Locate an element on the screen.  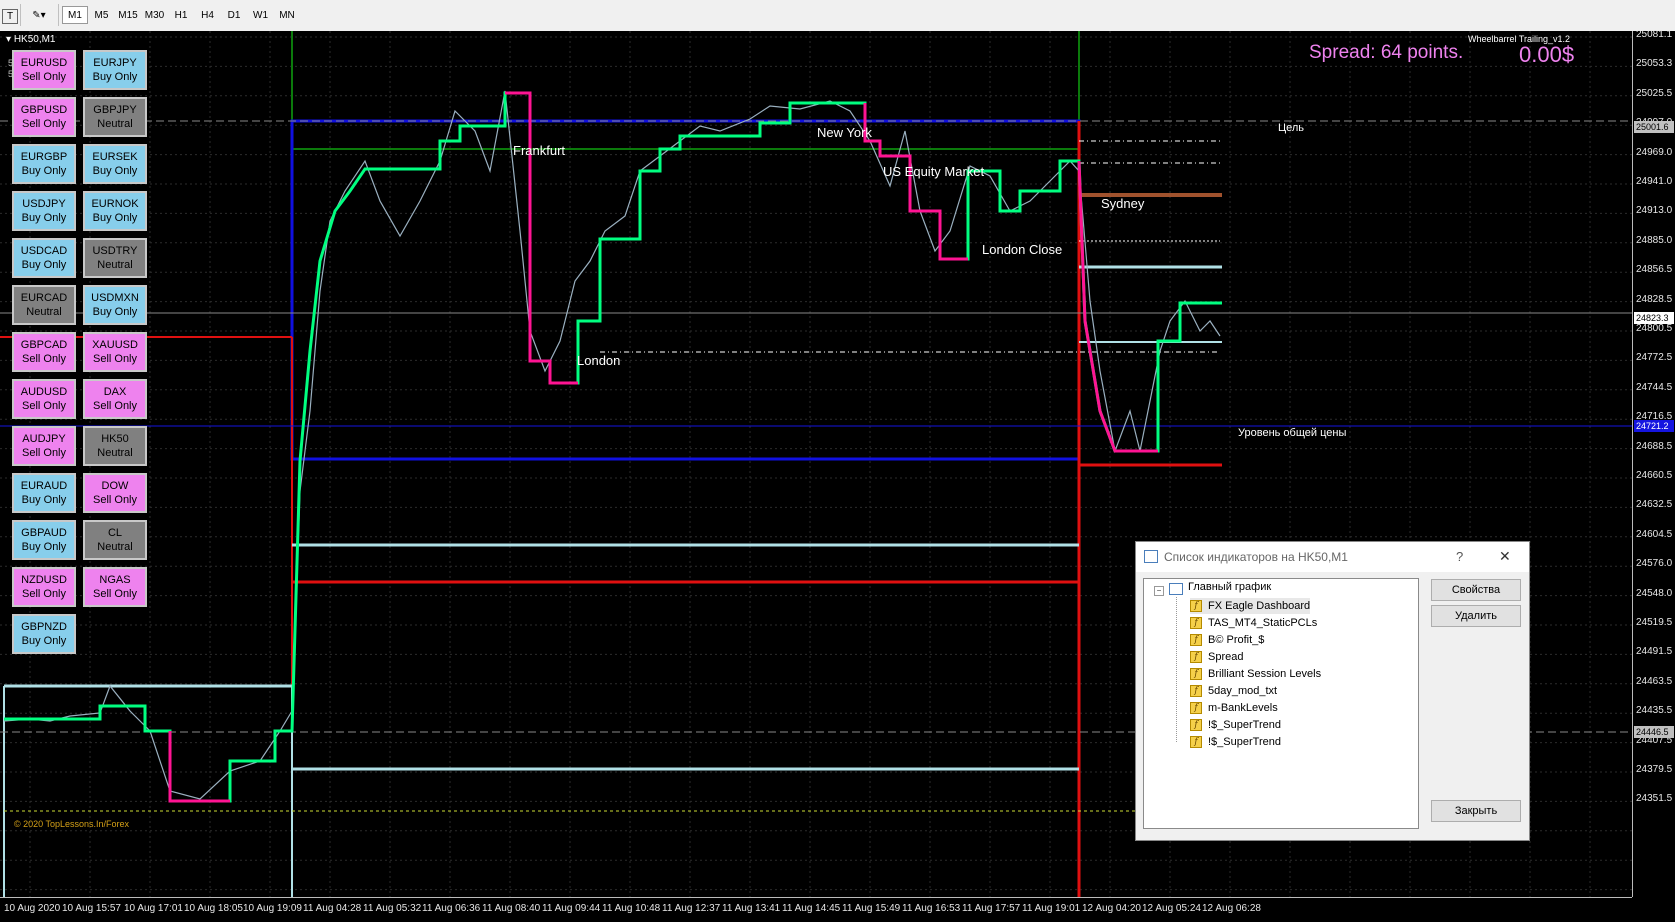
time-tick-label: 11 Aug 16:53 is located at coordinates (931, 908).